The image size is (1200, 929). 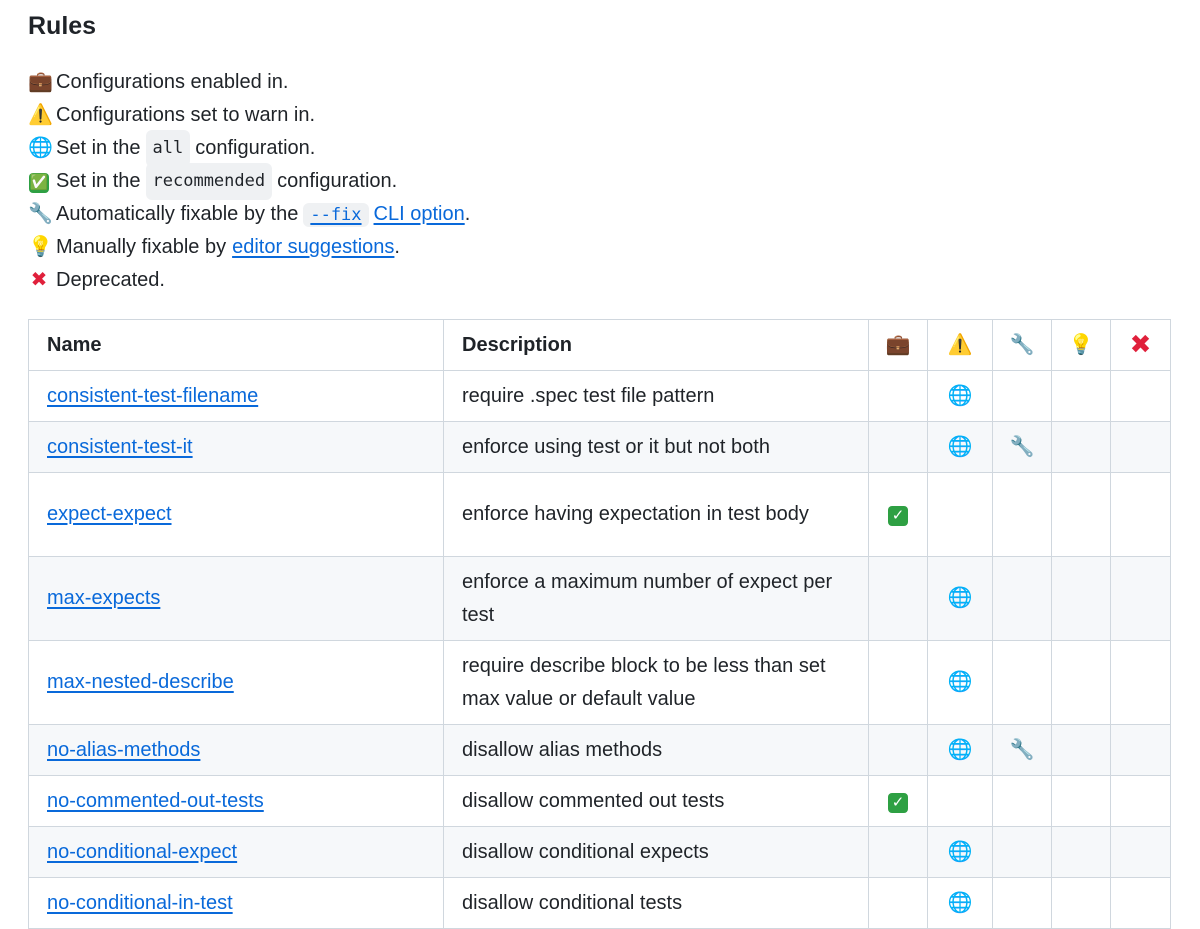 I want to click on briefcase-icon: 💼, so click(x=40, y=82).